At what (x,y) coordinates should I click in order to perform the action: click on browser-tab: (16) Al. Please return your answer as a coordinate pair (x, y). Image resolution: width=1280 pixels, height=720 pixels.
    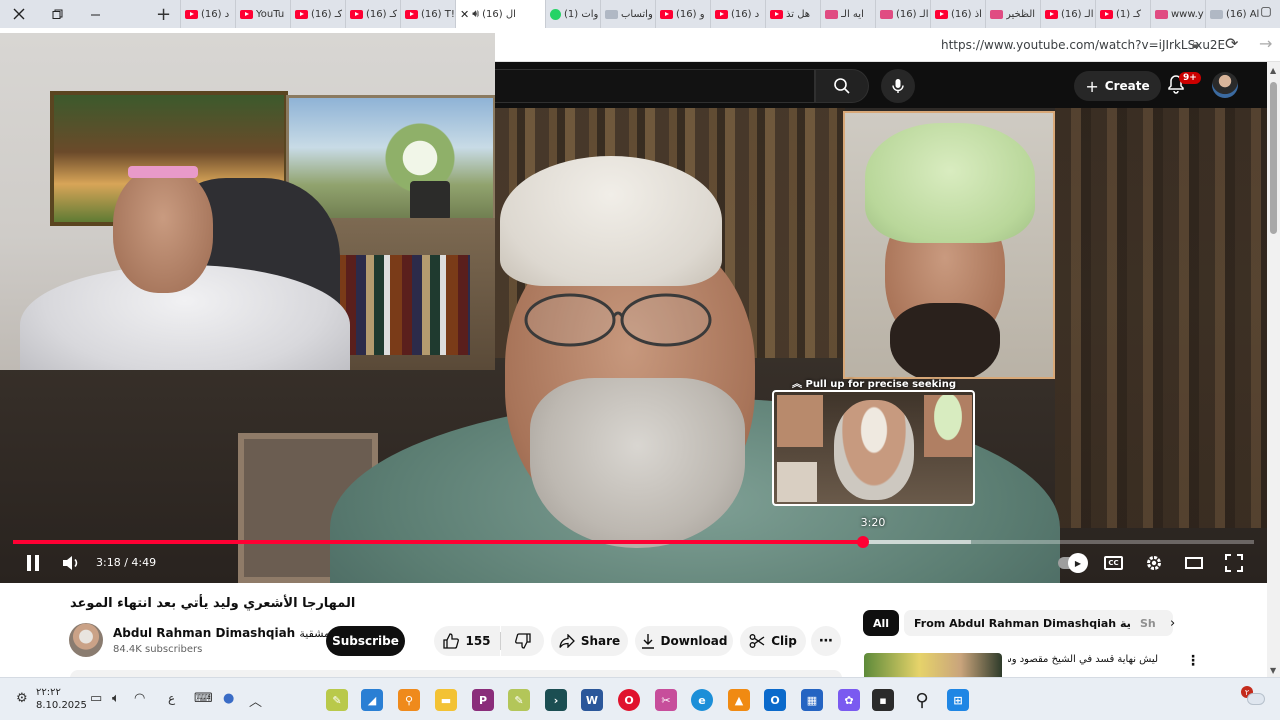
    Looking at the image, I should click on (1232, 14).